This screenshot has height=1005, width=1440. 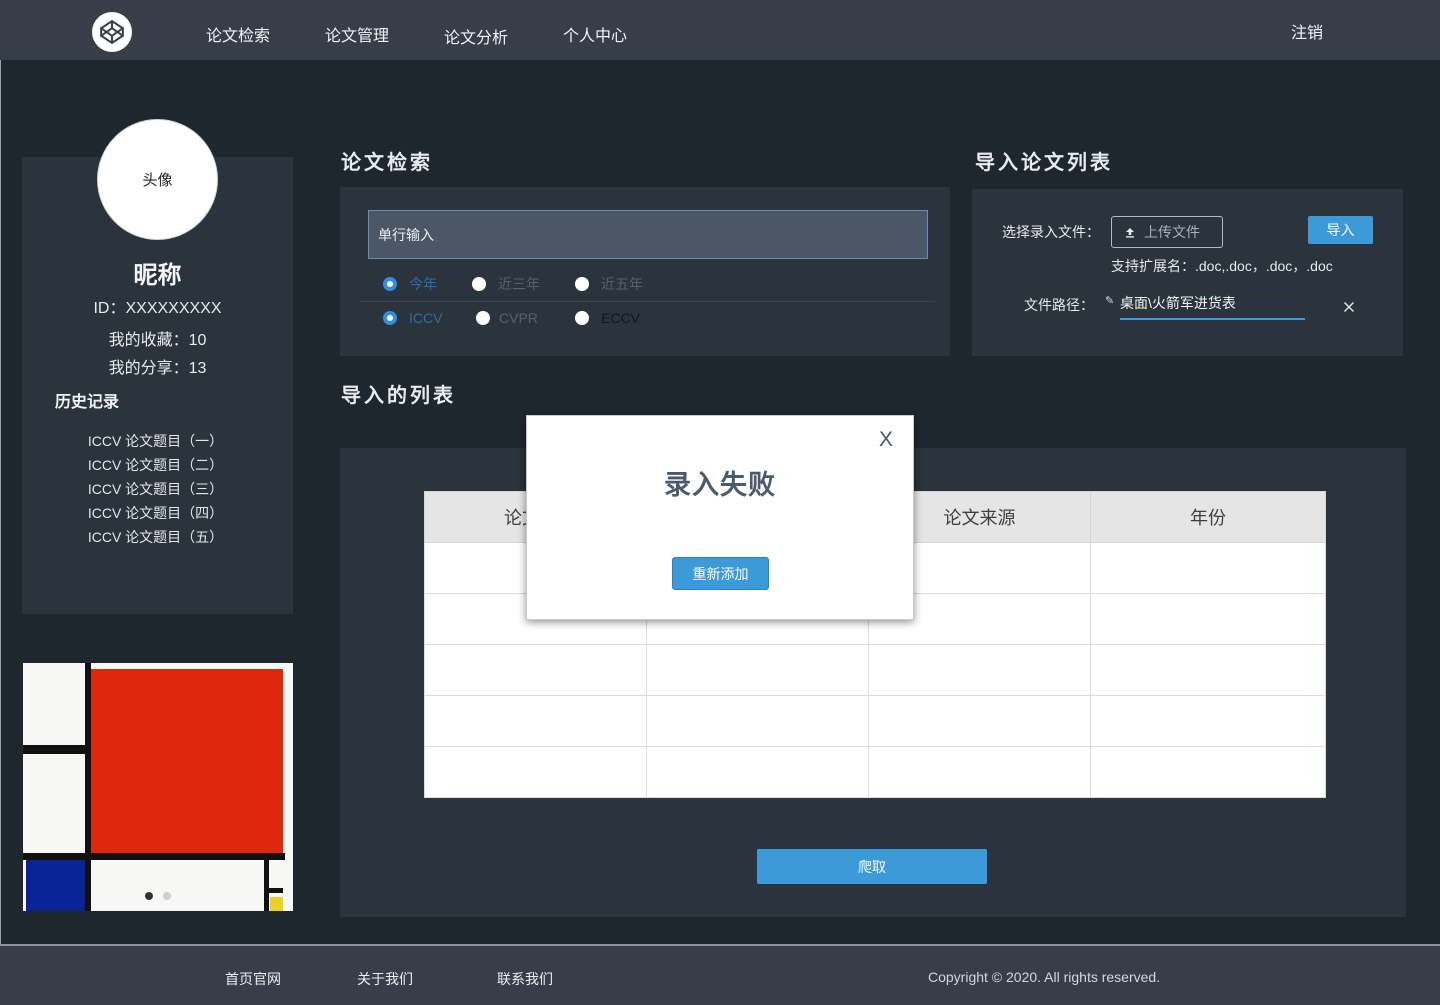 I want to click on column-header-year: 年份, so click(x=1208, y=517).